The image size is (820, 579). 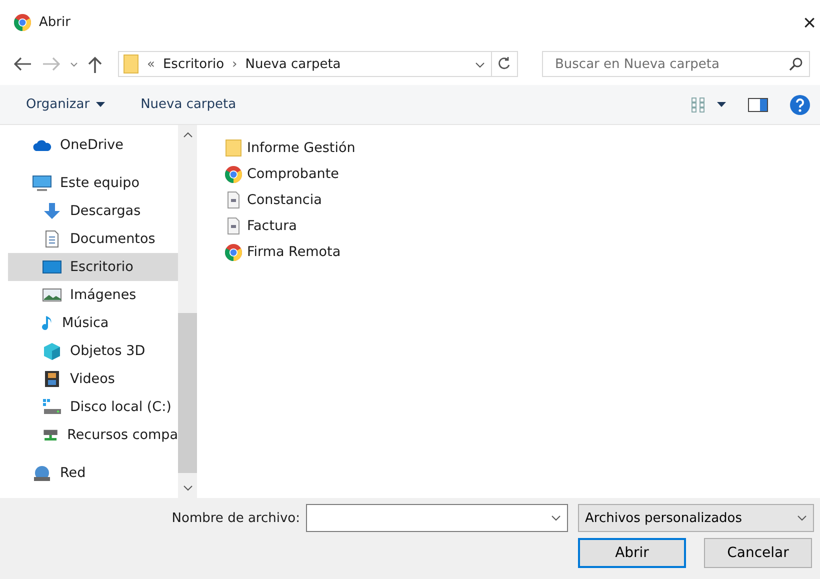 I want to click on up-button, so click(x=95, y=64).